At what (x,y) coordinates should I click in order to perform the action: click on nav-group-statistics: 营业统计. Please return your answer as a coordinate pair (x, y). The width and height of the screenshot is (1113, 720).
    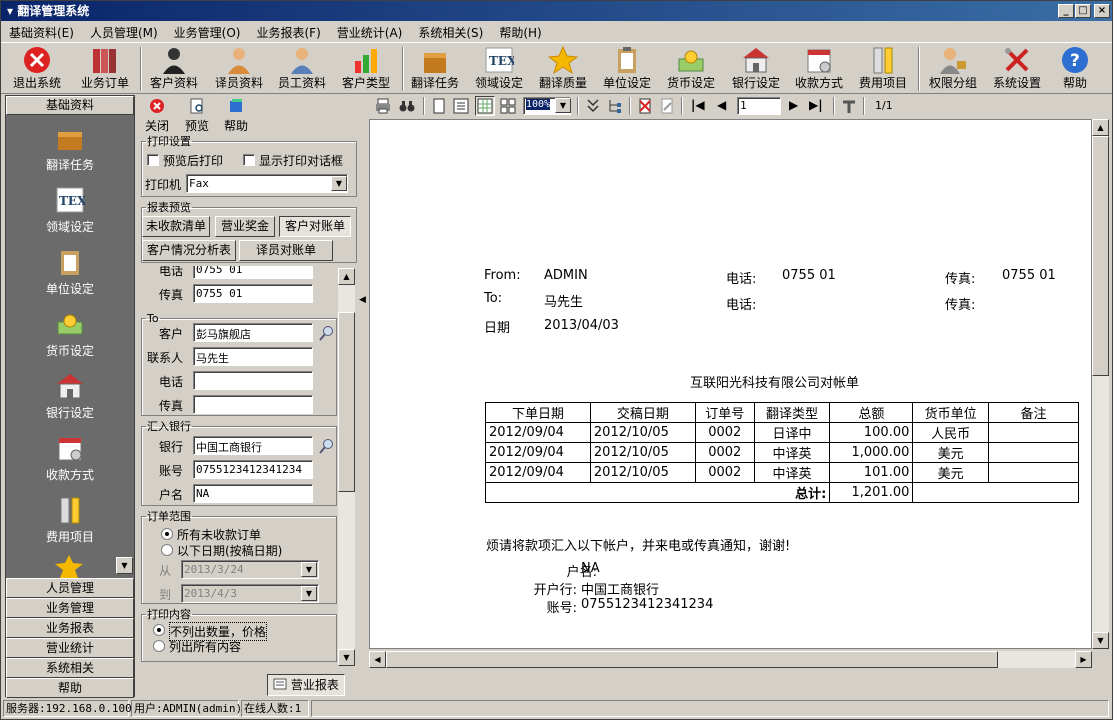
    Looking at the image, I should click on (70, 648).